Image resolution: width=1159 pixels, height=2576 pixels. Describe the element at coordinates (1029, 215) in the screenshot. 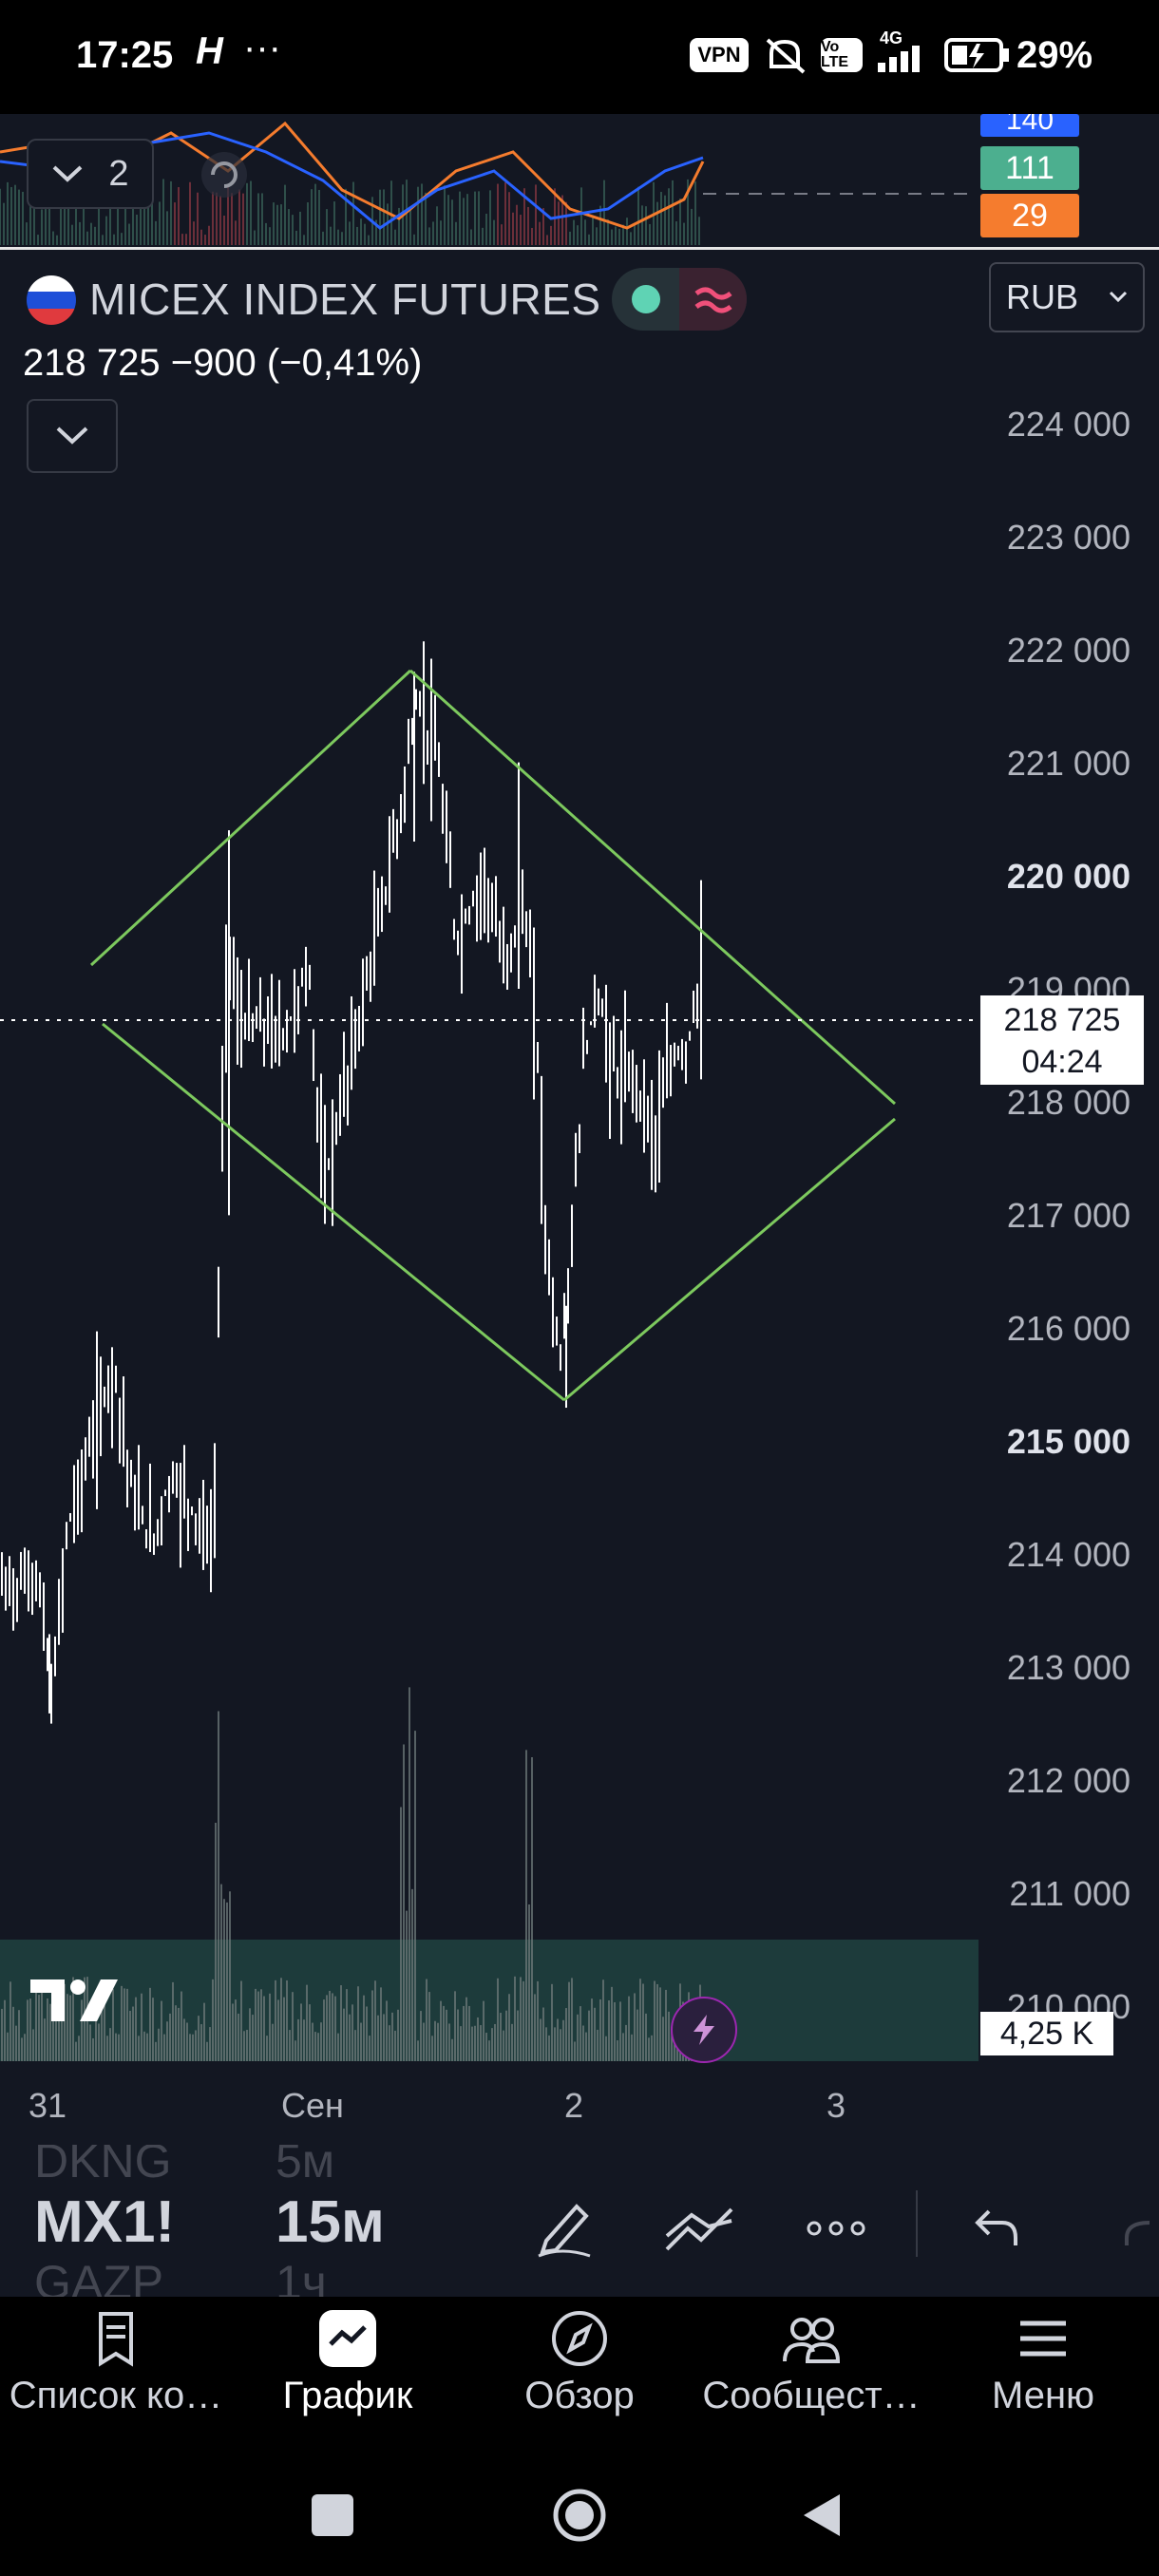

I see `indicator-tag-orange: 29` at that location.